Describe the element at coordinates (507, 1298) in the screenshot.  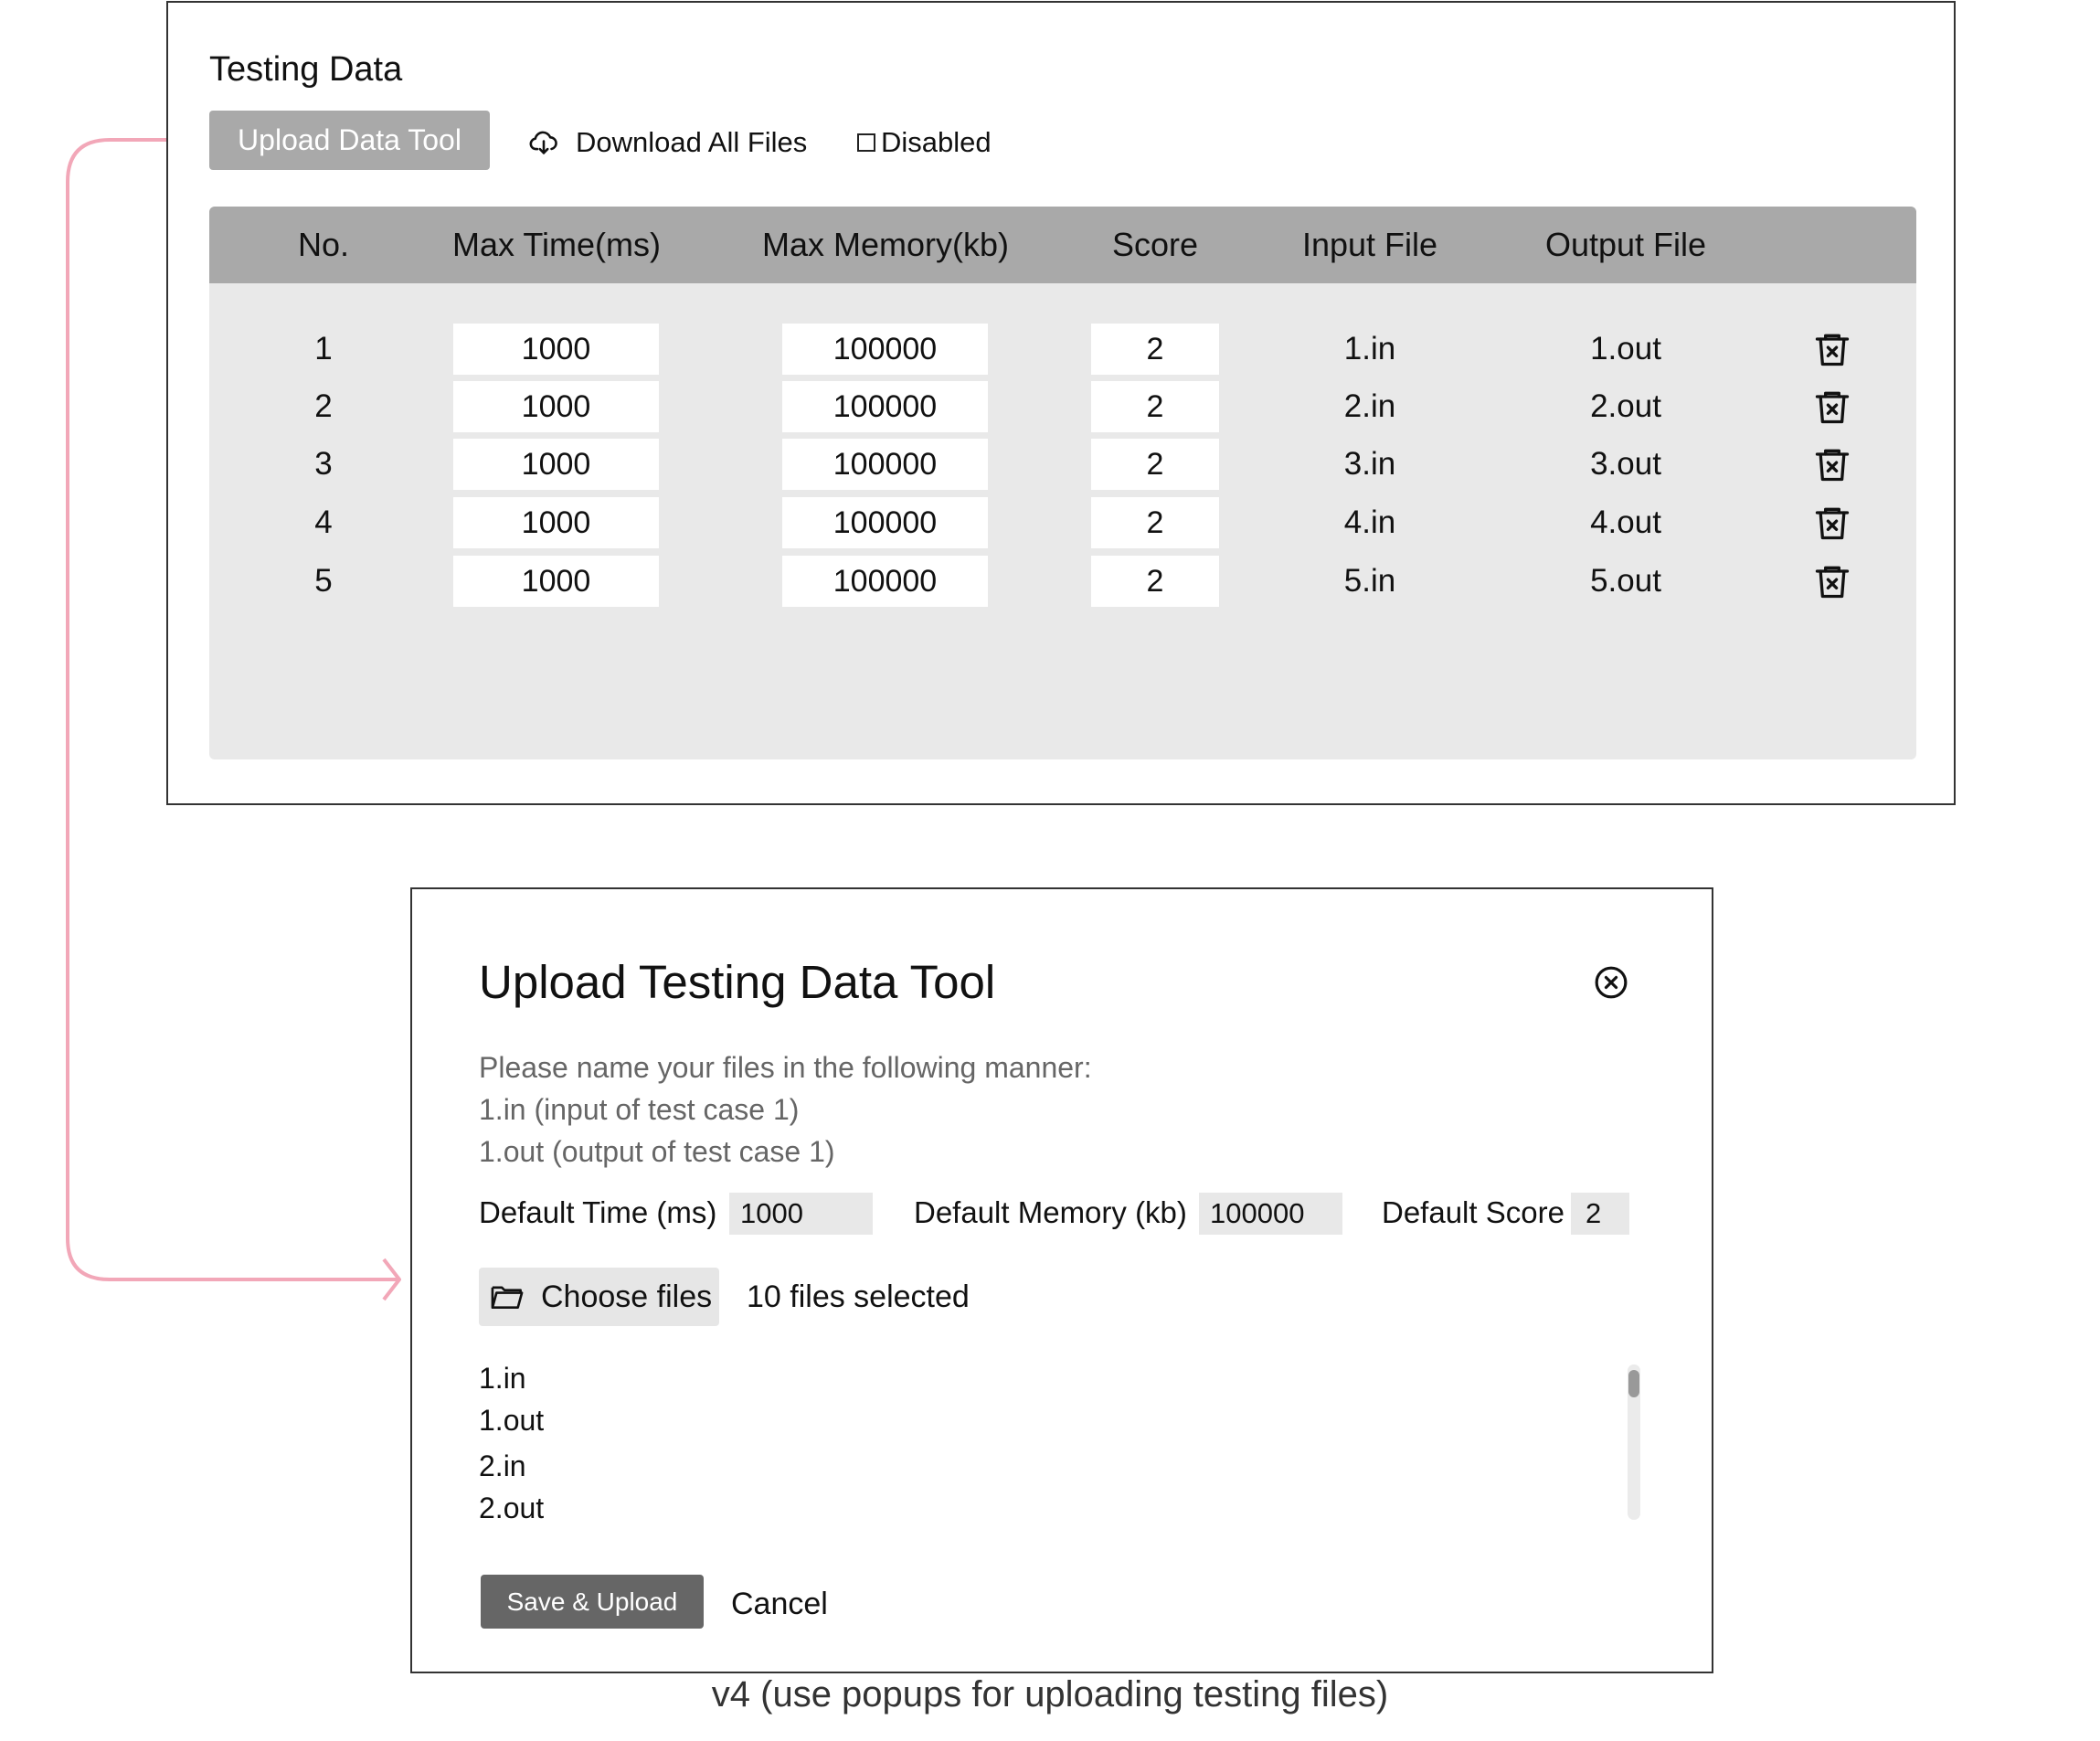
I see `folder-icon` at that location.